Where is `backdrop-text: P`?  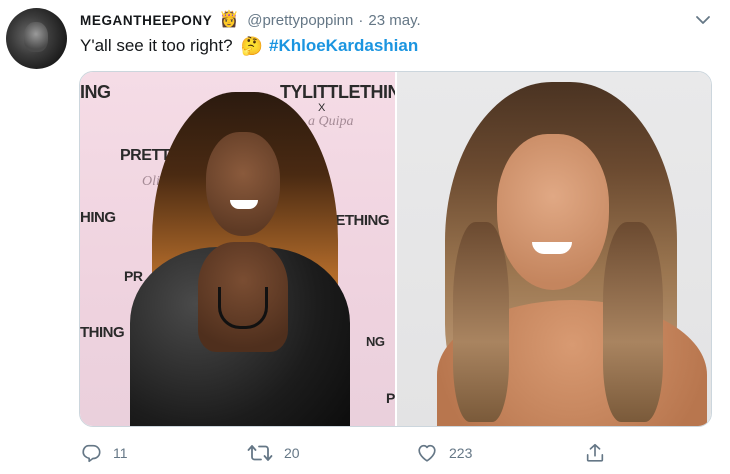
backdrop-text: P is located at coordinates (390, 398).